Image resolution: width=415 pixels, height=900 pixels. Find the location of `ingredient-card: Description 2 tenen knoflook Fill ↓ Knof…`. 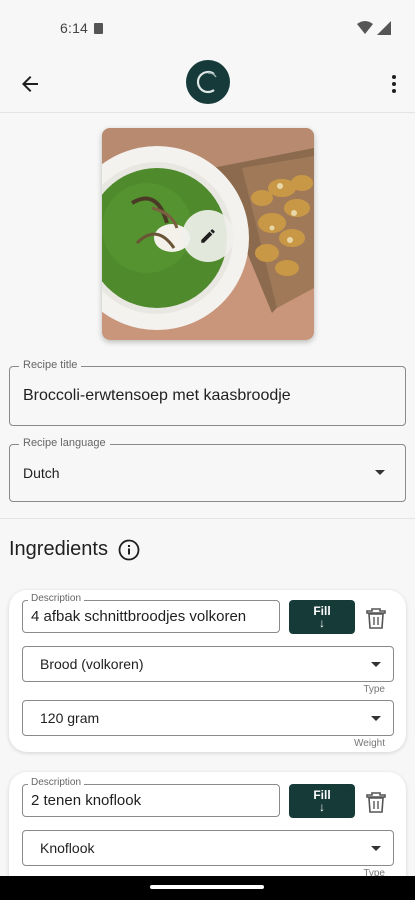

ingredient-card: Description 2 tenen knoflook Fill ↓ Knof… is located at coordinates (207, 832).